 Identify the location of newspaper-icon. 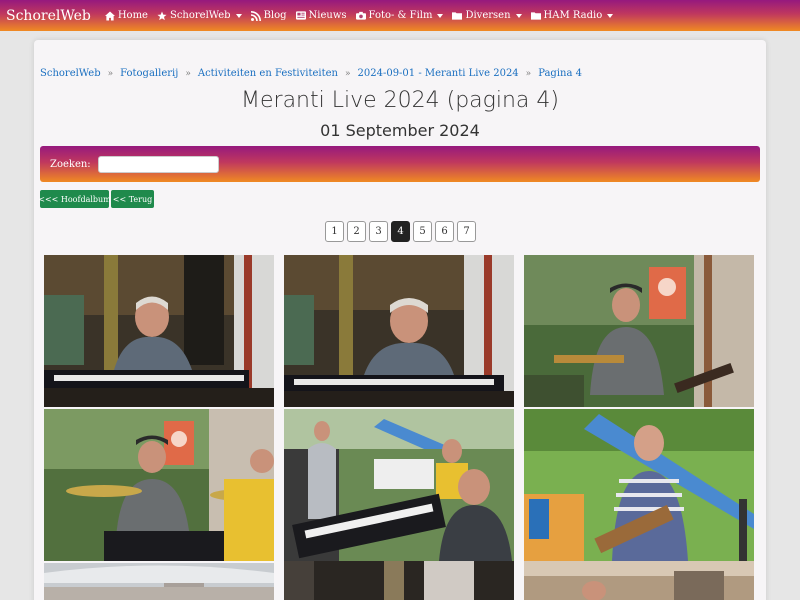
(300, 16).